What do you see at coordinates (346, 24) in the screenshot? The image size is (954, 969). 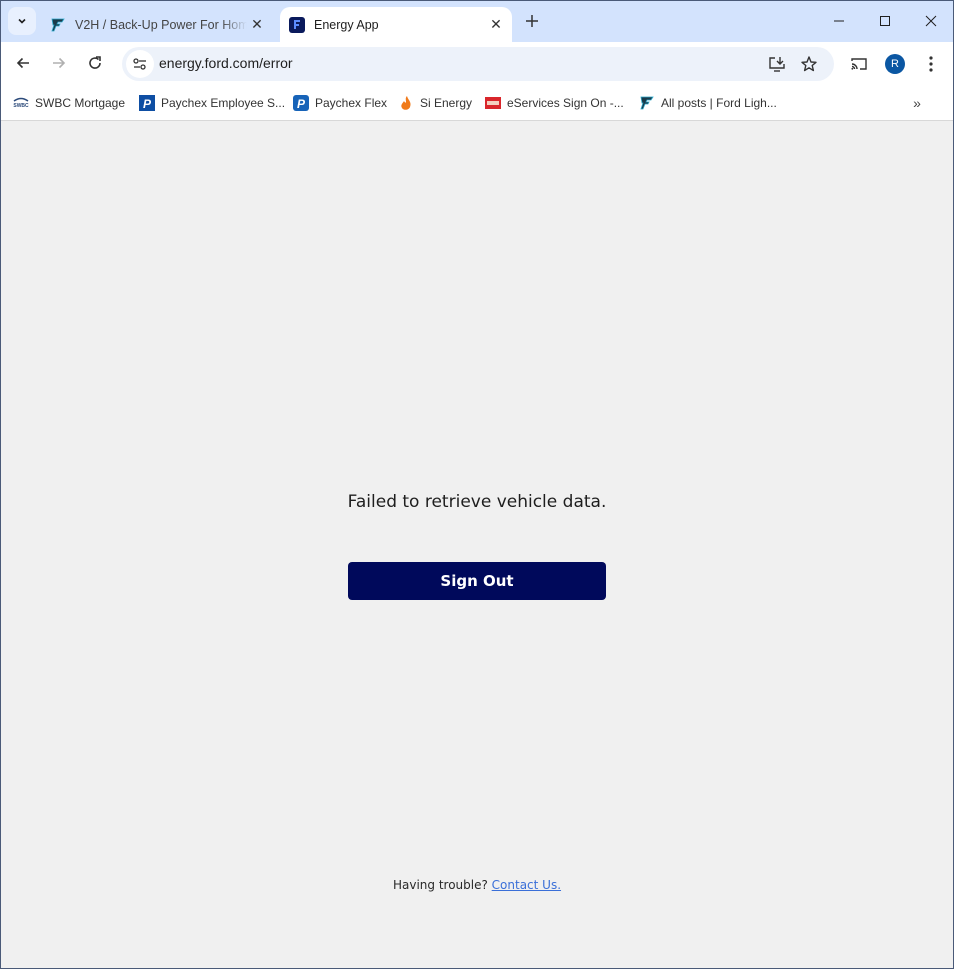 I see `tab-title: Energy App` at bounding box center [346, 24].